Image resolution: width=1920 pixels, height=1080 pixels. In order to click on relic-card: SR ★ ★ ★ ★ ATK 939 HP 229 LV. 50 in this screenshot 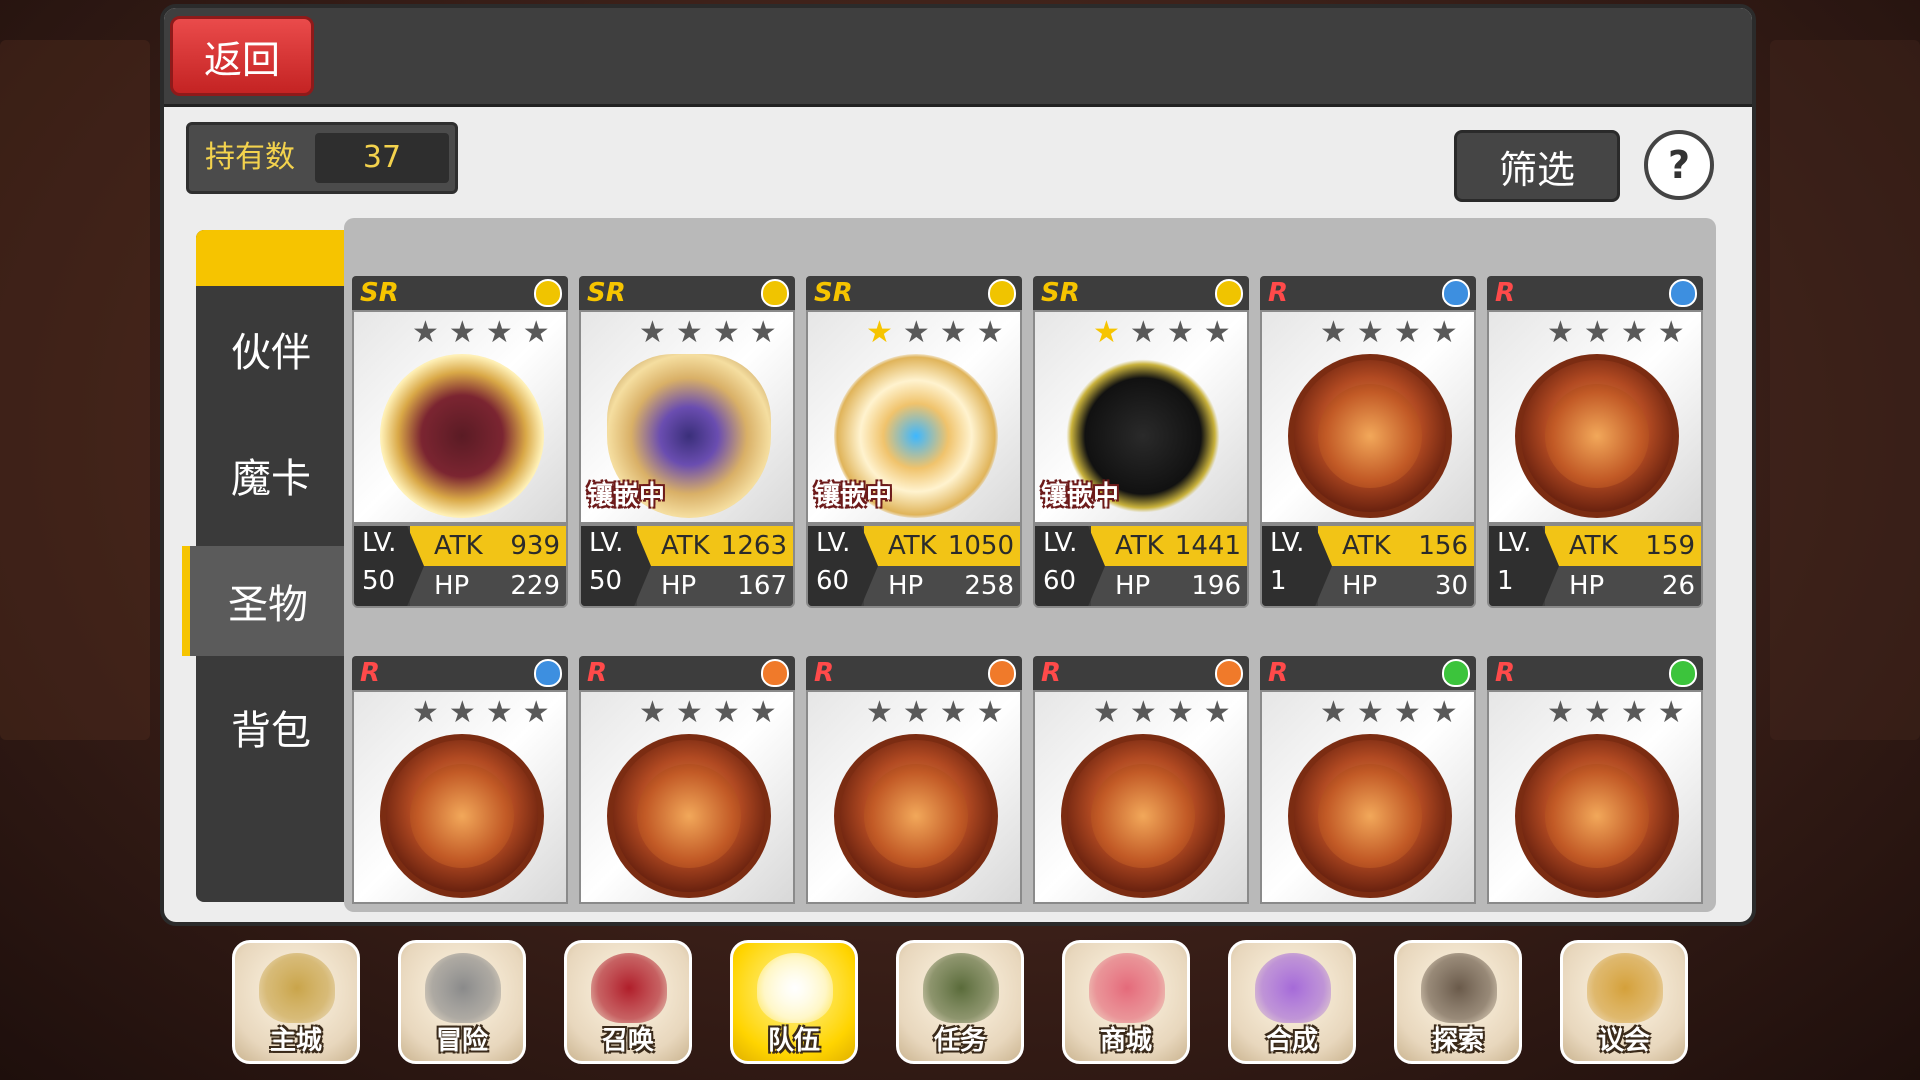, I will do `click(460, 446)`.